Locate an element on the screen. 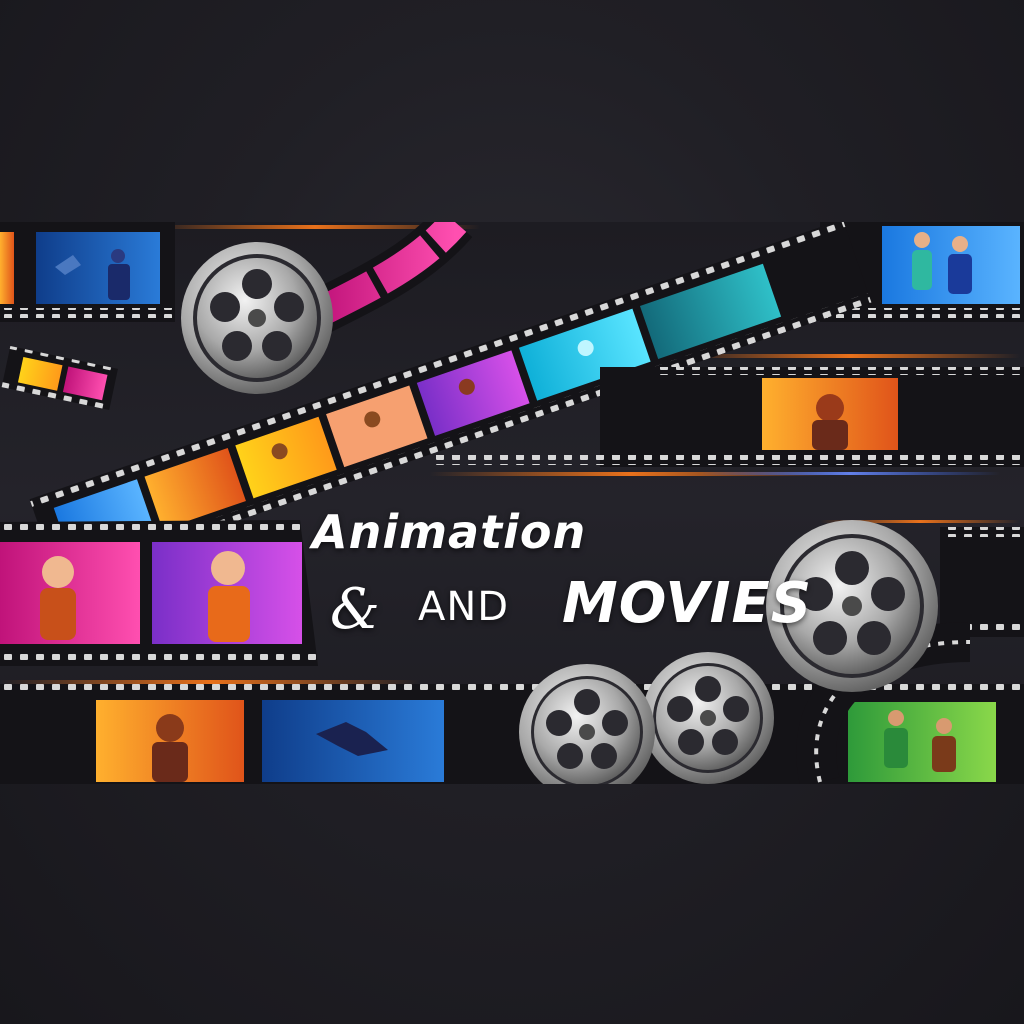  film-strip-small-left is located at coordinates (59, 378).